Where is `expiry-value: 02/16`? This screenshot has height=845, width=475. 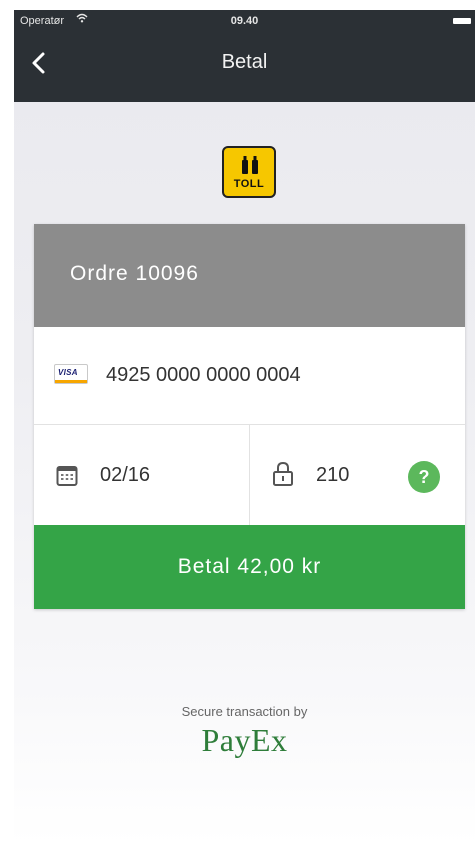 expiry-value: 02/16 is located at coordinates (125, 475).